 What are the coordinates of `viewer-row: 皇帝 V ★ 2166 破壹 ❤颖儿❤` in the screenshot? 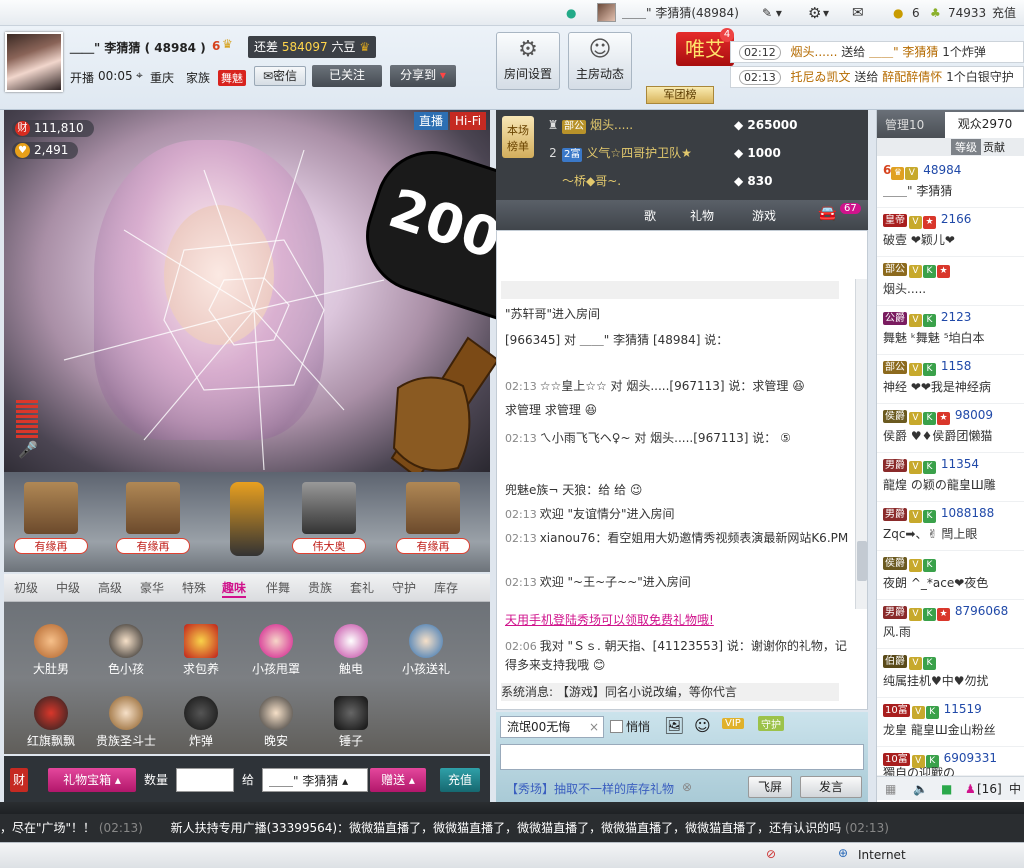 It's located at (950, 233).